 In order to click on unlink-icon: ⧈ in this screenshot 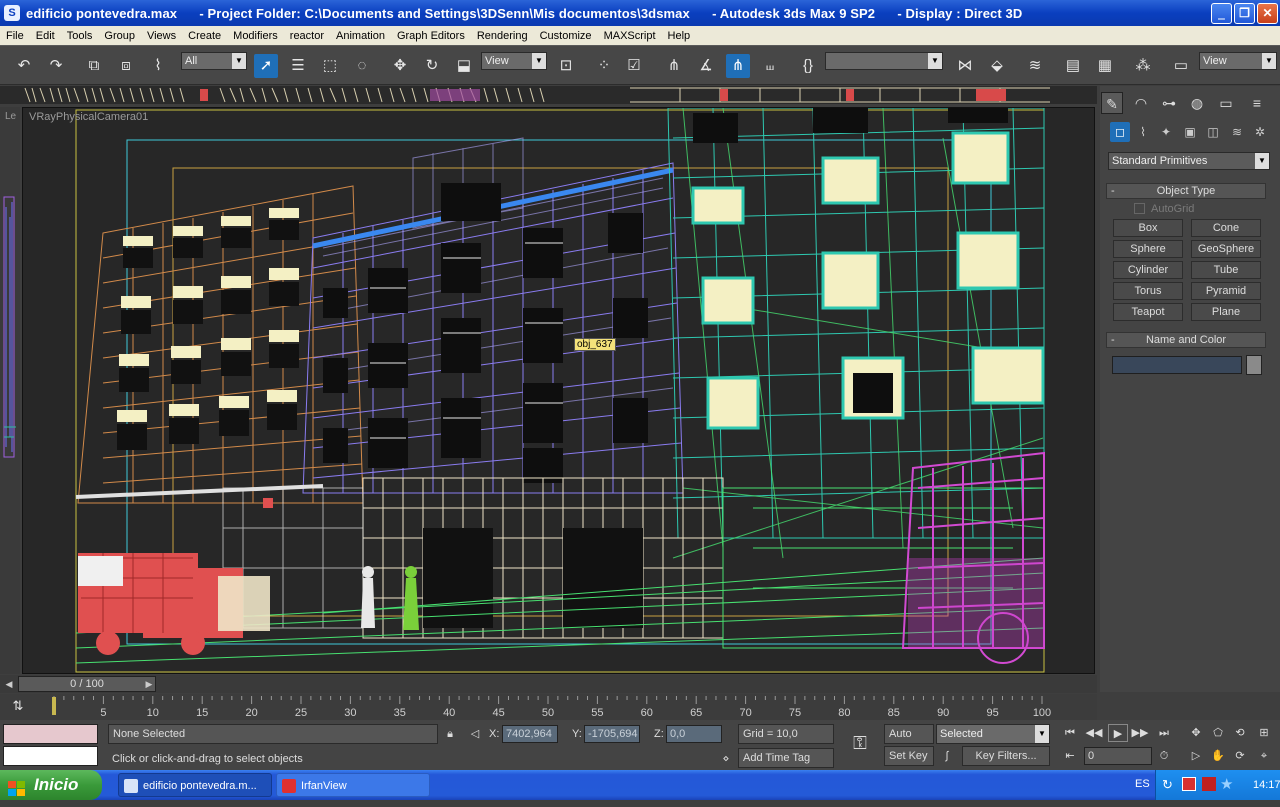, I will do `click(126, 66)`.